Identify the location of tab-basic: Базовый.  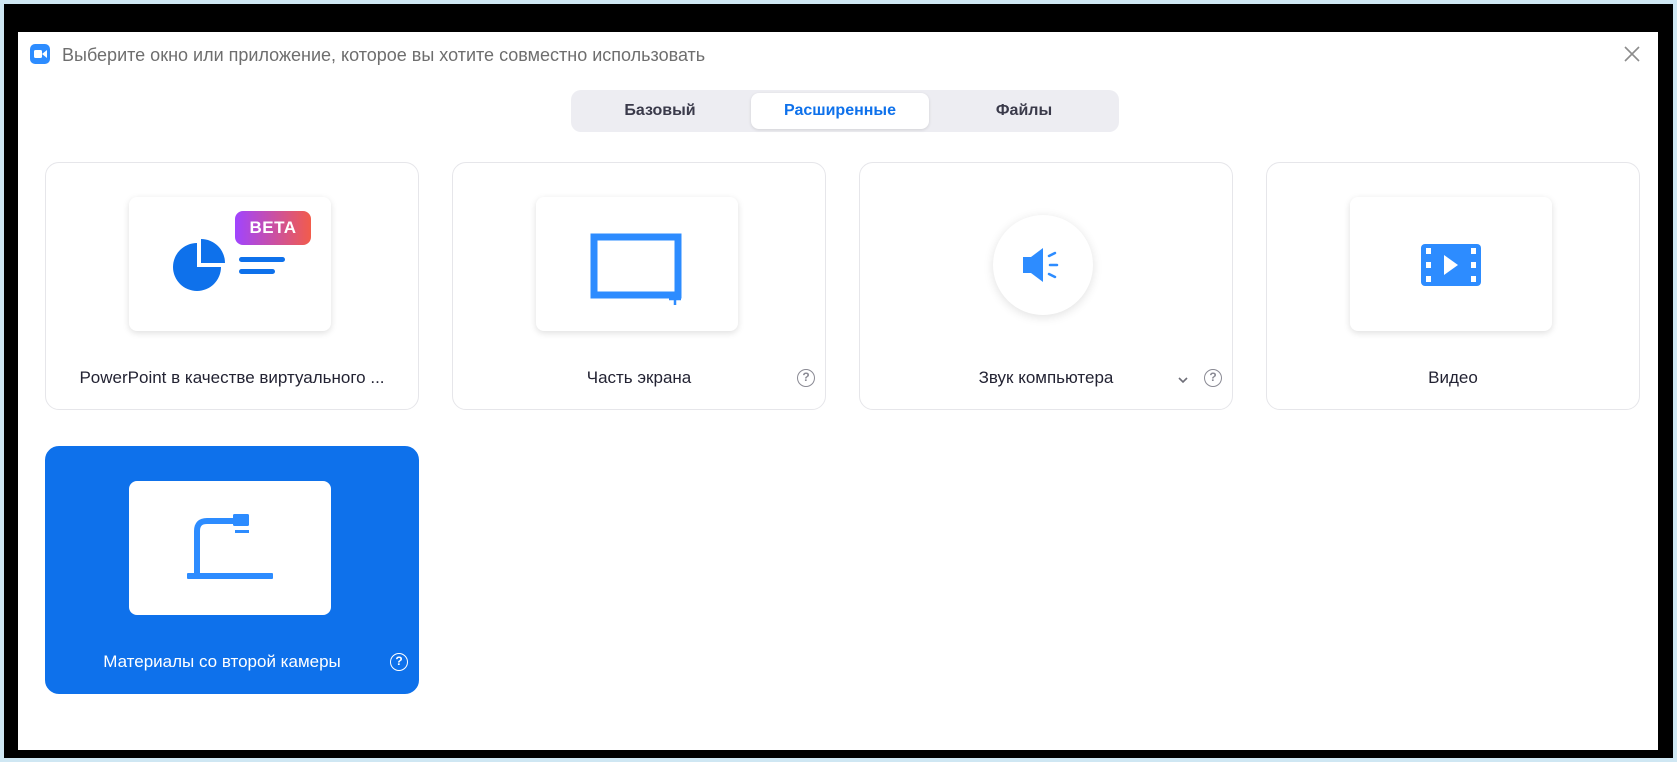
(660, 111).